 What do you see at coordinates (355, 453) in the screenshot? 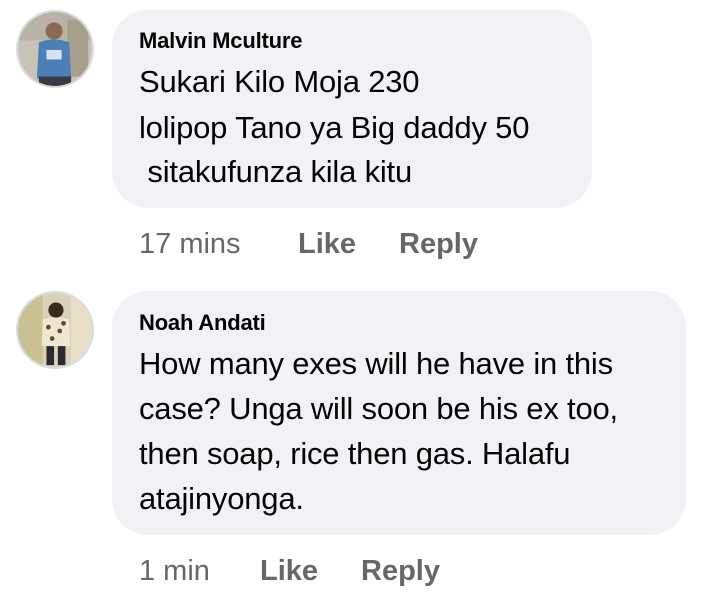
I see `comment-text-line: then soap, rice then gas. Halafu` at bounding box center [355, 453].